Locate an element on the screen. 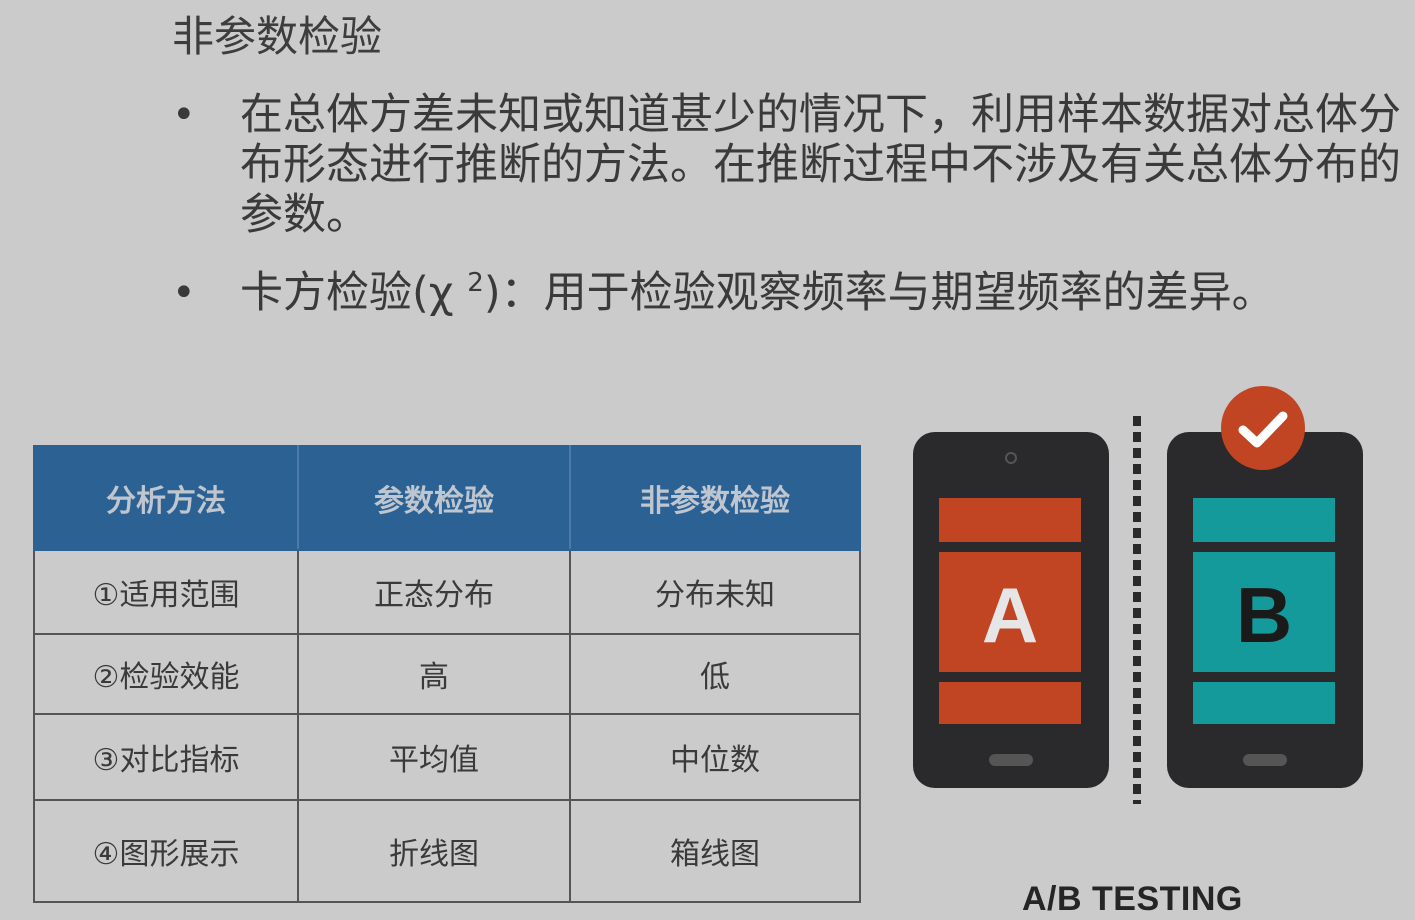  table-cell: 中位数 is located at coordinates (715, 757).